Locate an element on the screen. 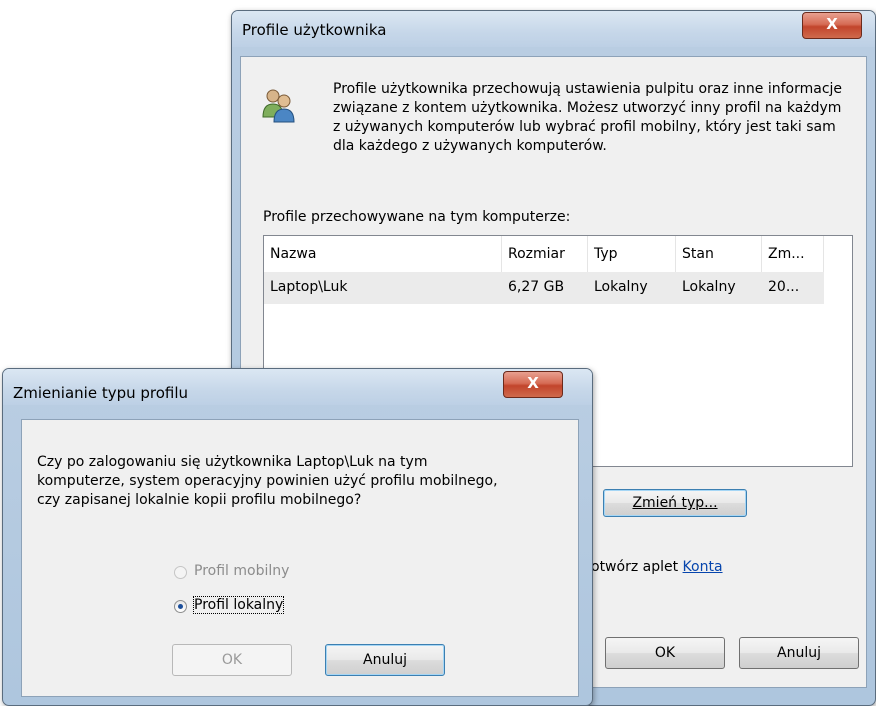  cell-type: Lokalny is located at coordinates (621, 287).